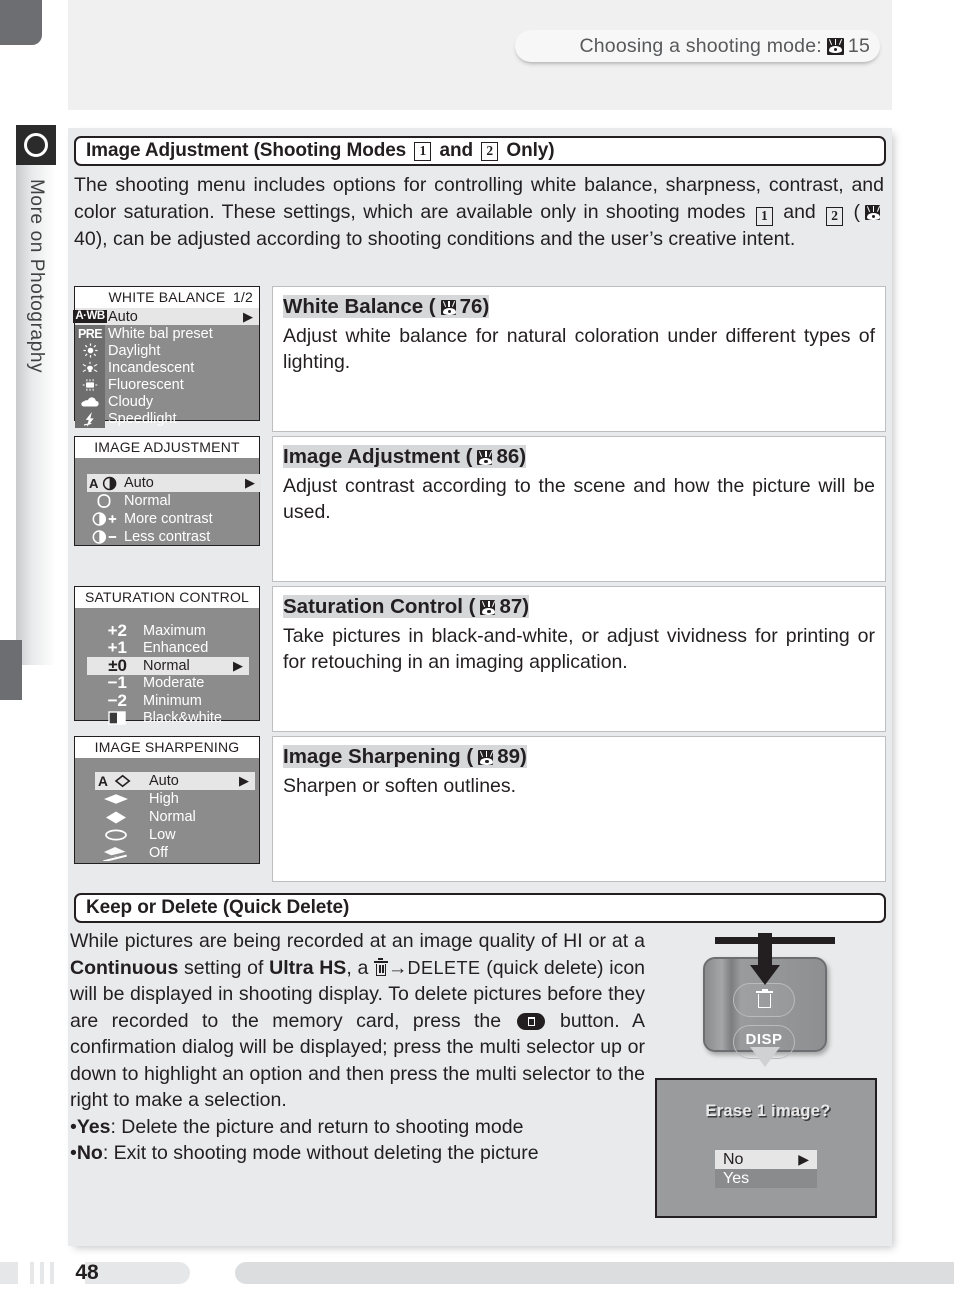  Describe the element at coordinates (386, 306) in the screenshot. I see `description-heading: White Balance (76)` at that location.